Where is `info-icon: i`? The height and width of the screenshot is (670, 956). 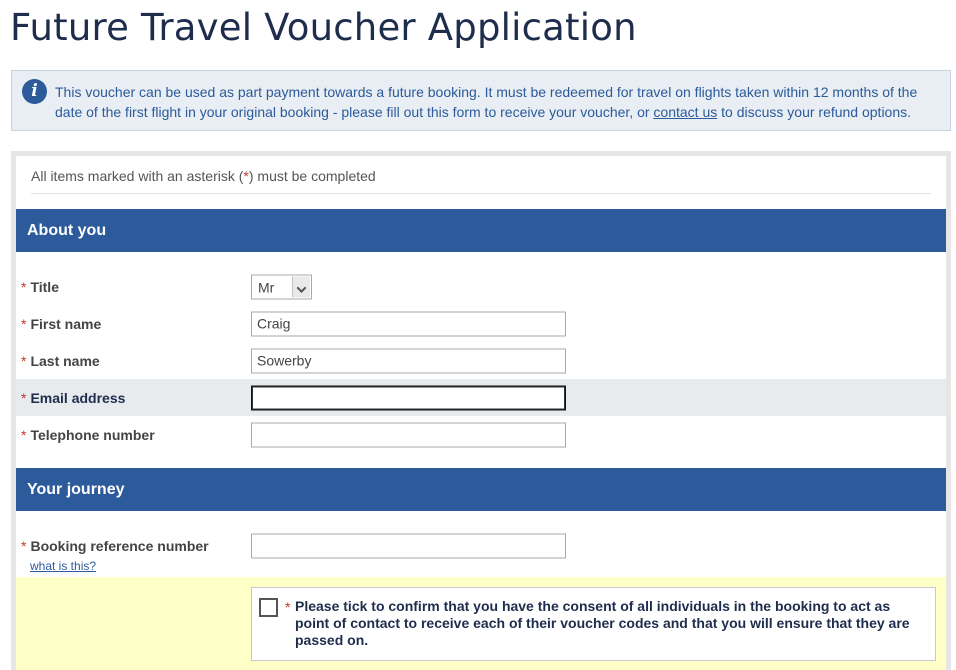 info-icon: i is located at coordinates (34, 91).